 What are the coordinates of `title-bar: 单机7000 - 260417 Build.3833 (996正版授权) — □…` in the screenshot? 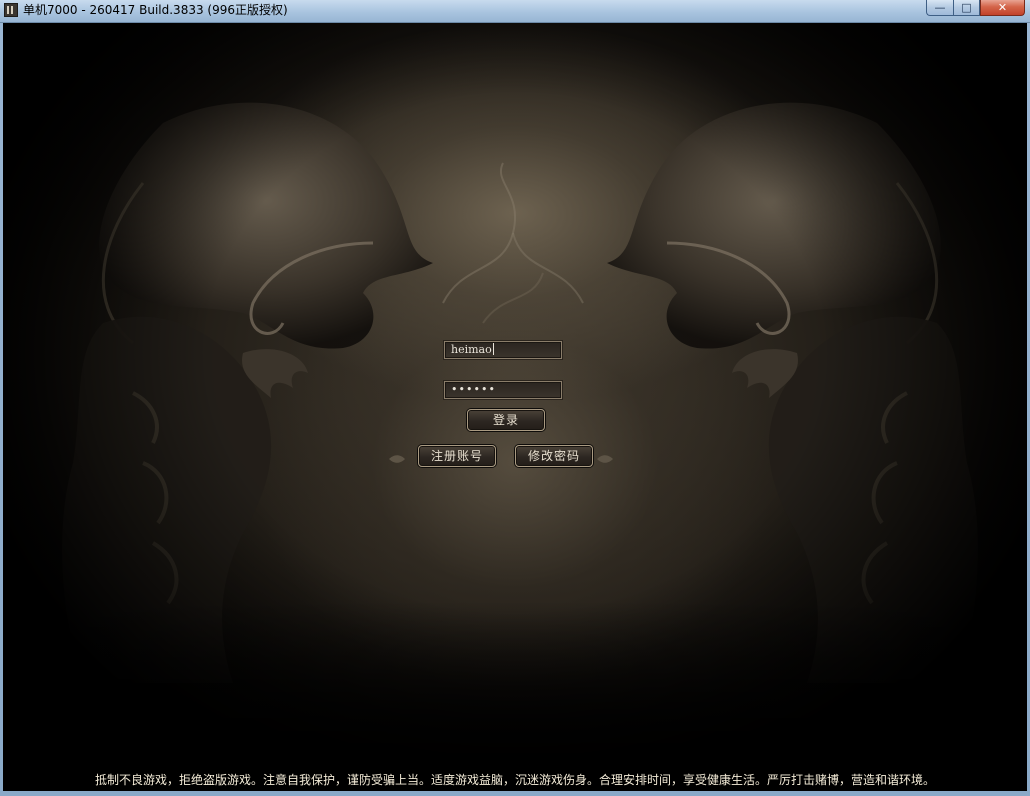 It's located at (515, 11).